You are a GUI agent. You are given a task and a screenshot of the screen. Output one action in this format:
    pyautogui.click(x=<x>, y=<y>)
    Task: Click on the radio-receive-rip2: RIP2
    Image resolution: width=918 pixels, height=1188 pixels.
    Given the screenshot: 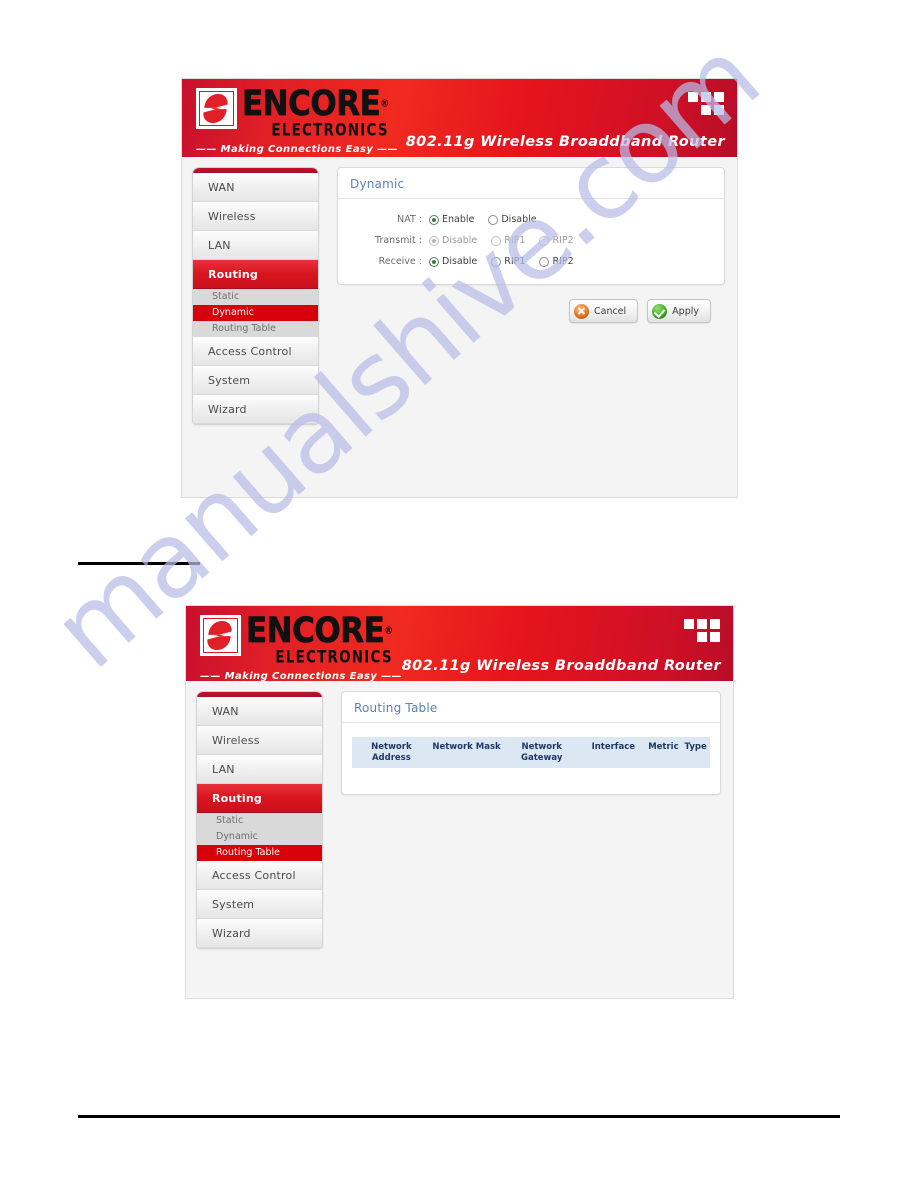 What is the action you would take?
    pyautogui.click(x=556, y=261)
    